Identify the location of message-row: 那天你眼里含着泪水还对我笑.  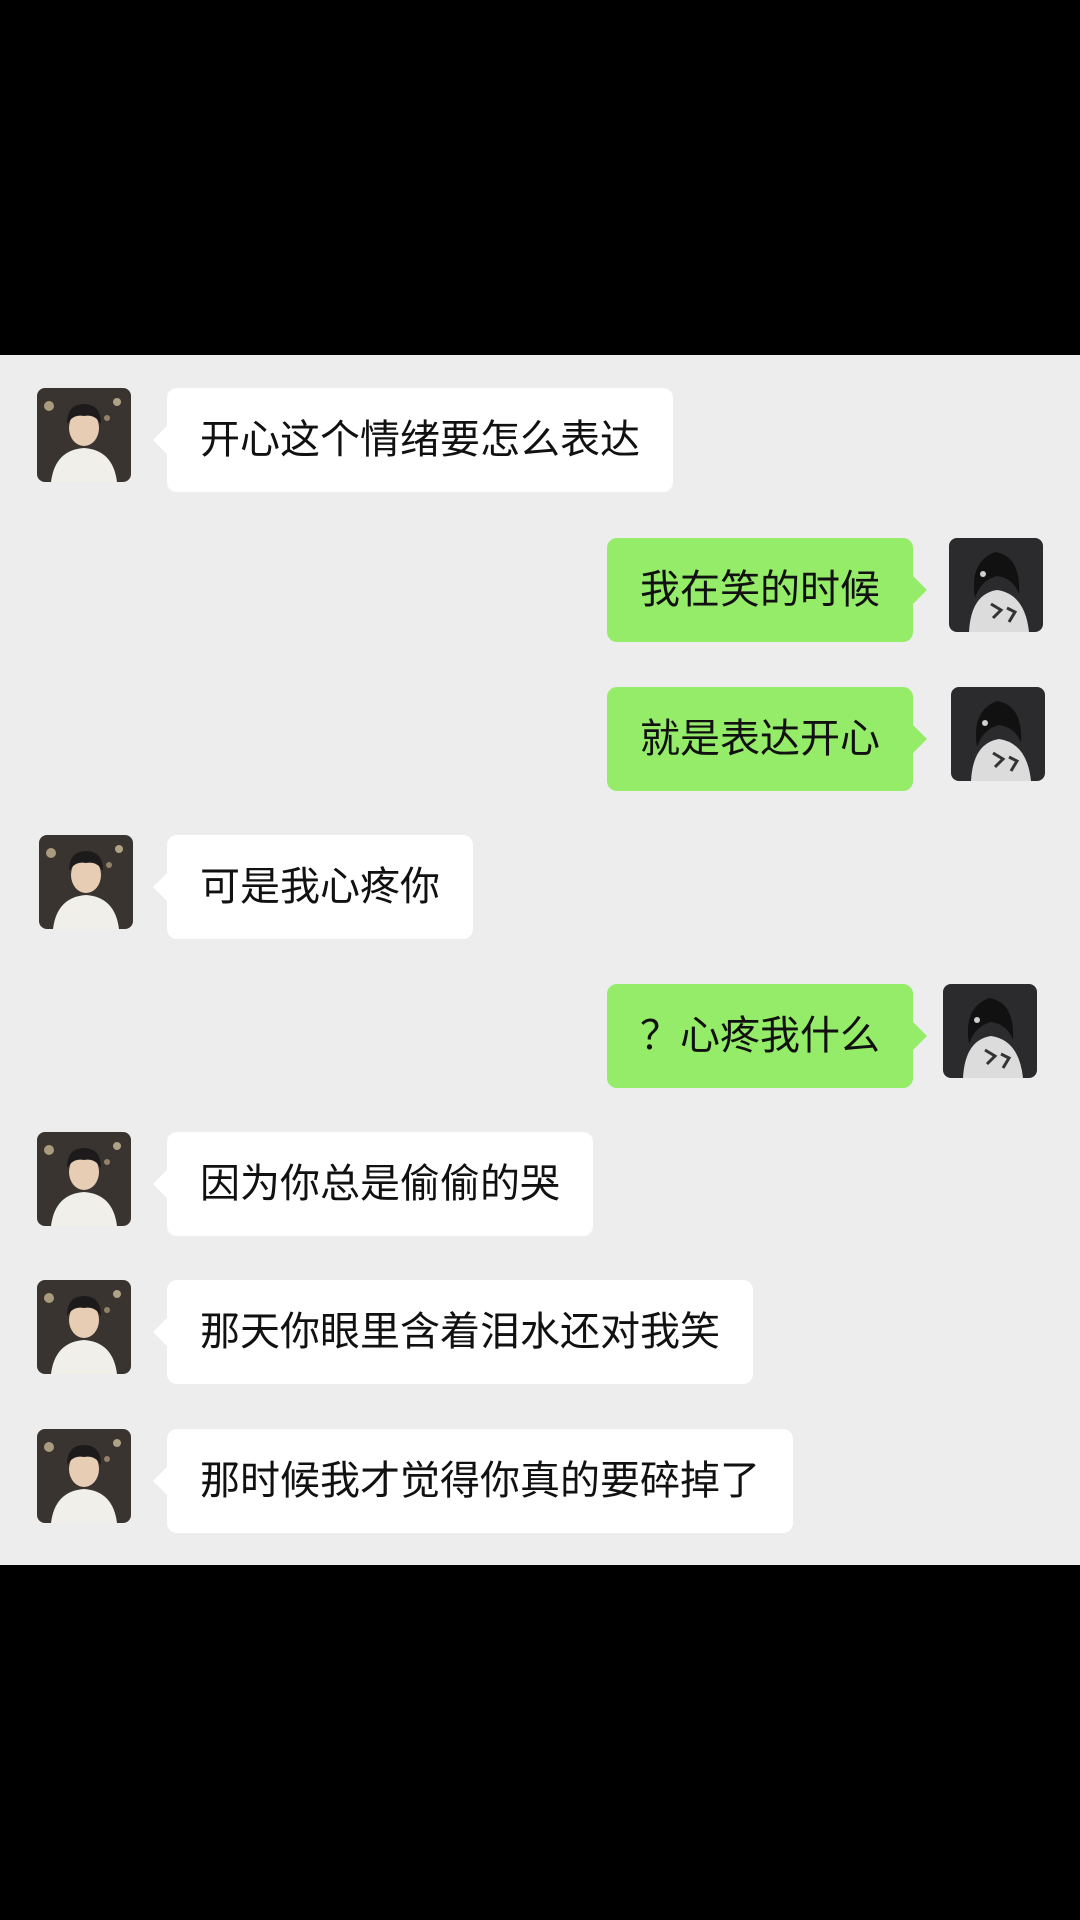
(540, 1332).